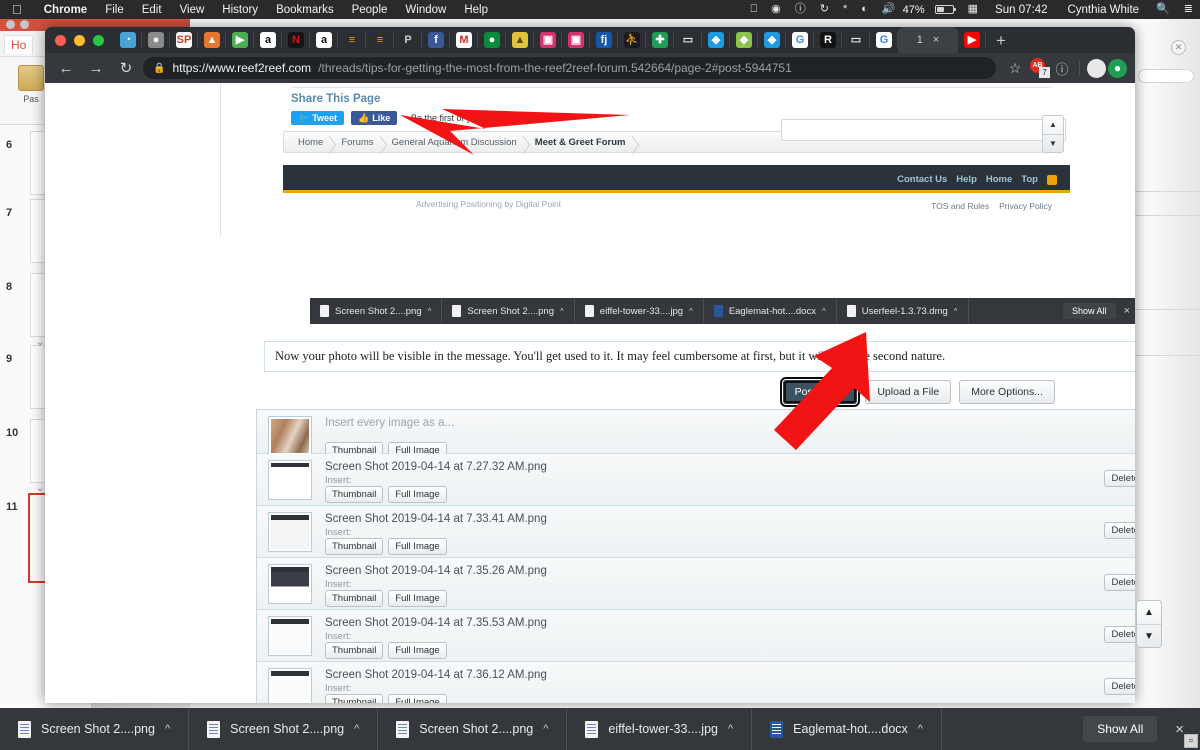 The image size is (1200, 750). Describe the element at coordinates (800, 9) in the screenshot. I see `info-circle-icon: ⓘ` at that location.